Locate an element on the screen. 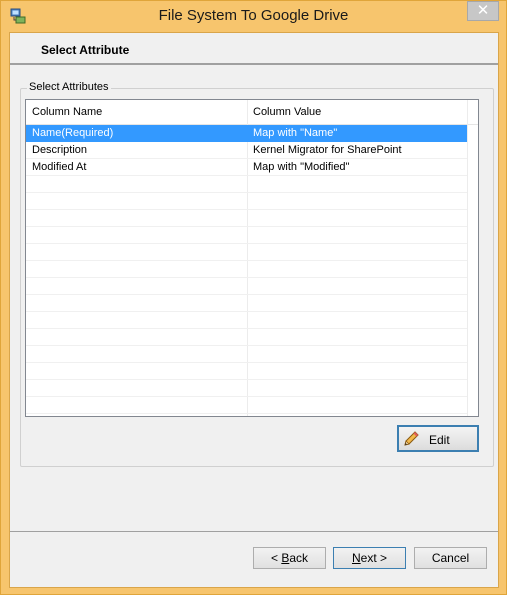 The height and width of the screenshot is (595, 507). header-divider is located at coordinates (254, 64).